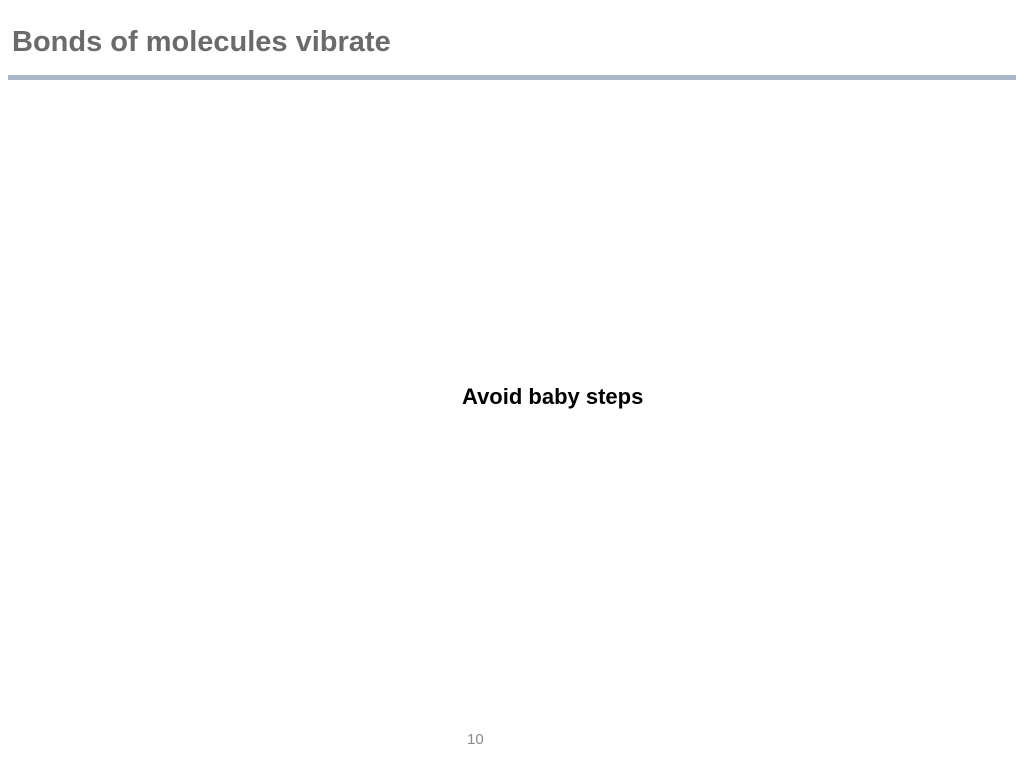  Describe the element at coordinates (512, 77) in the screenshot. I see `title-divider` at that location.